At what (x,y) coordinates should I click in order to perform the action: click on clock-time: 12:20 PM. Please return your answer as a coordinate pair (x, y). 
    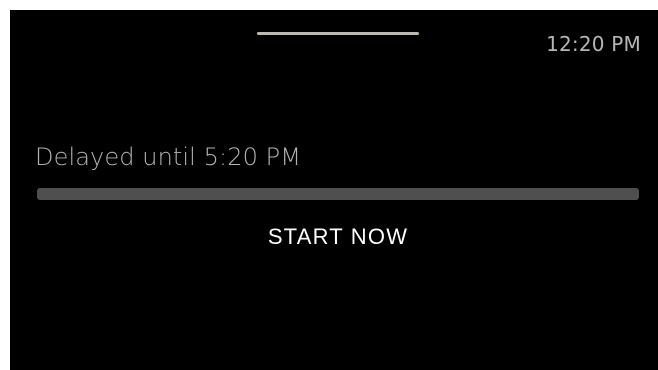
    Looking at the image, I should click on (593, 44).